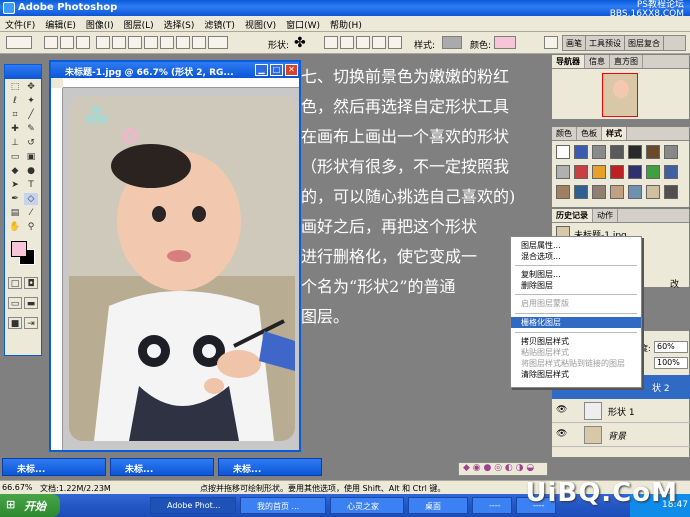 The width and height of the screenshot is (690, 517). I want to click on well-tab-brushes: 画笔, so click(574, 43).